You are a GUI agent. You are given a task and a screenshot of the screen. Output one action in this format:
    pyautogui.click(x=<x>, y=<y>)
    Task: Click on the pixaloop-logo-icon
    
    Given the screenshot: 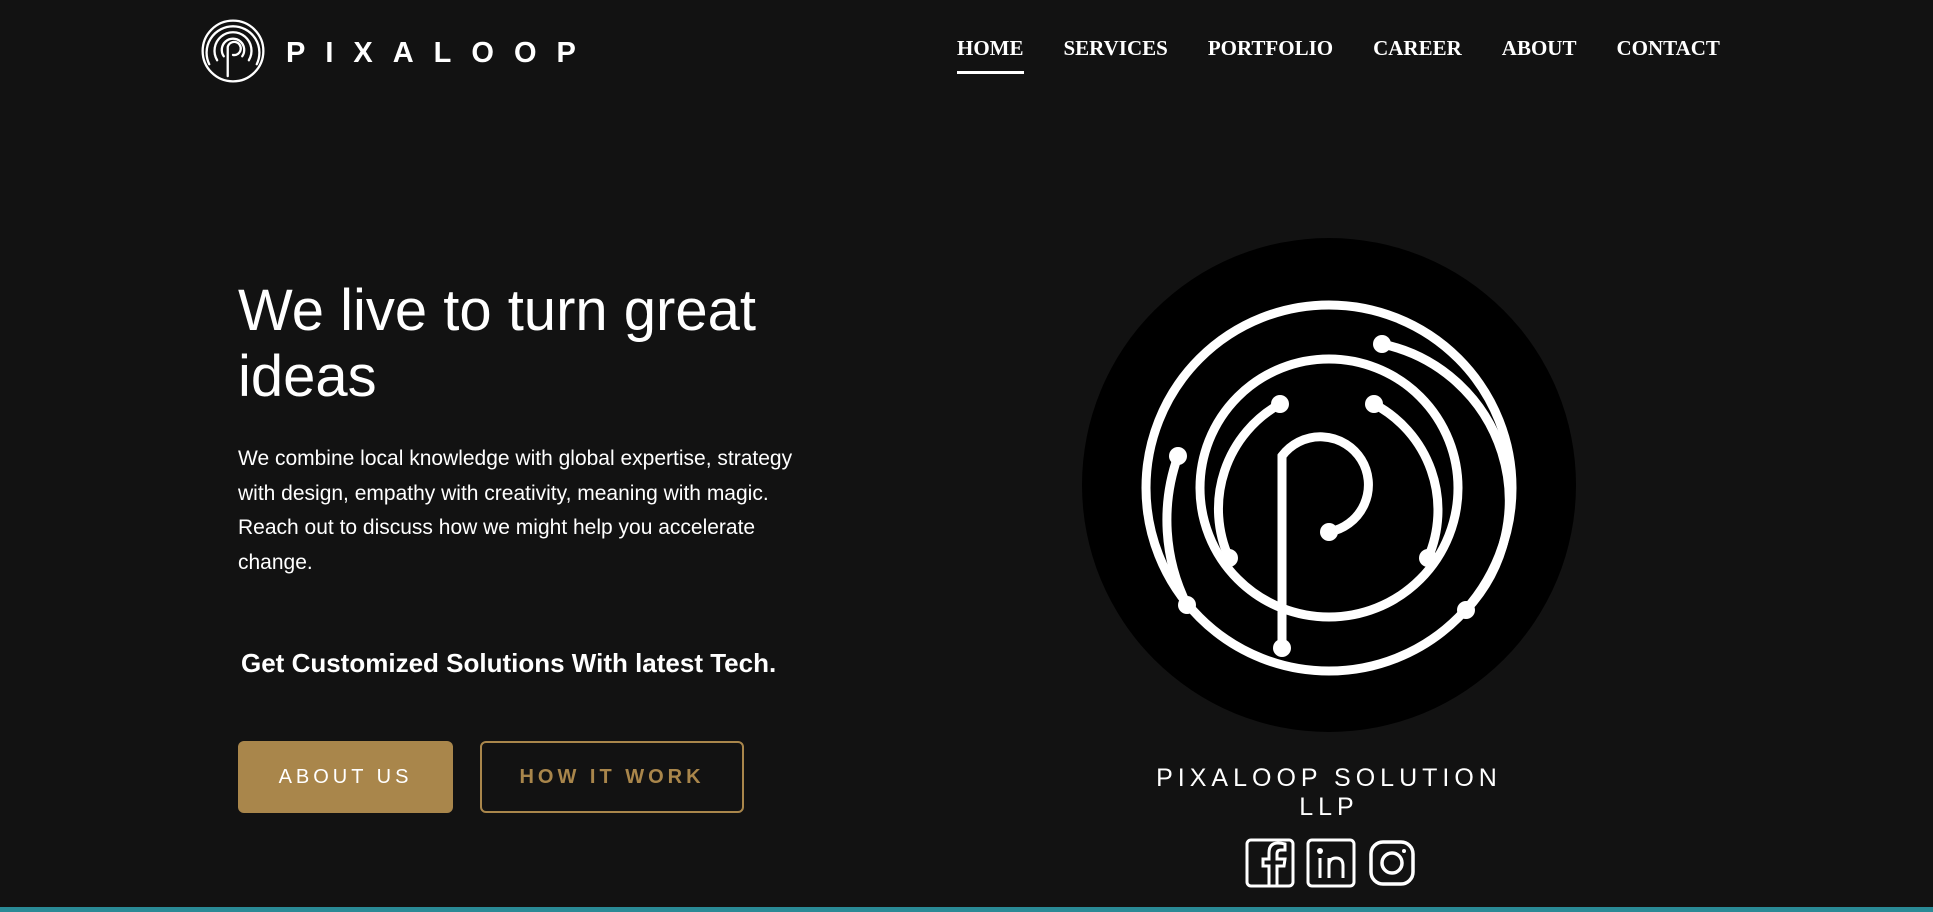 What is the action you would take?
    pyautogui.click(x=233, y=53)
    